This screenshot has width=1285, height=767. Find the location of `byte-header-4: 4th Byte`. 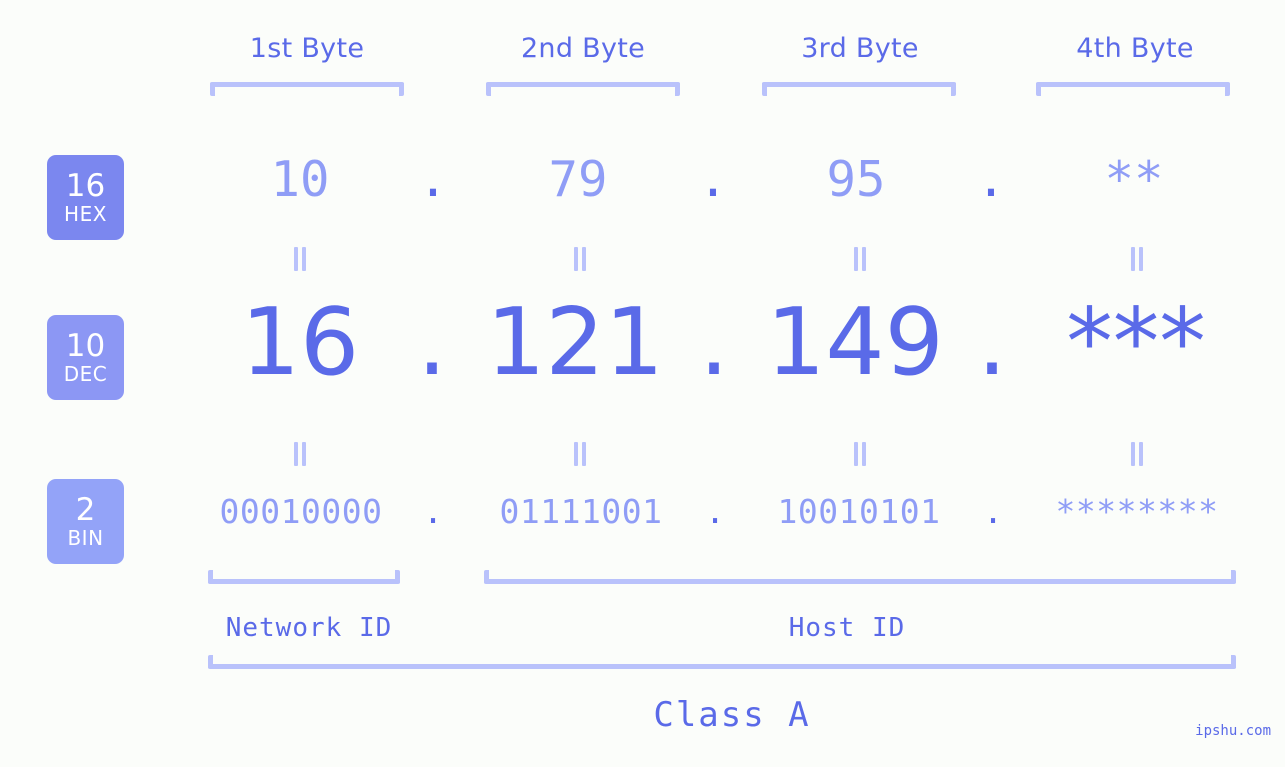

byte-header-4: 4th Byte is located at coordinates (1135, 48).